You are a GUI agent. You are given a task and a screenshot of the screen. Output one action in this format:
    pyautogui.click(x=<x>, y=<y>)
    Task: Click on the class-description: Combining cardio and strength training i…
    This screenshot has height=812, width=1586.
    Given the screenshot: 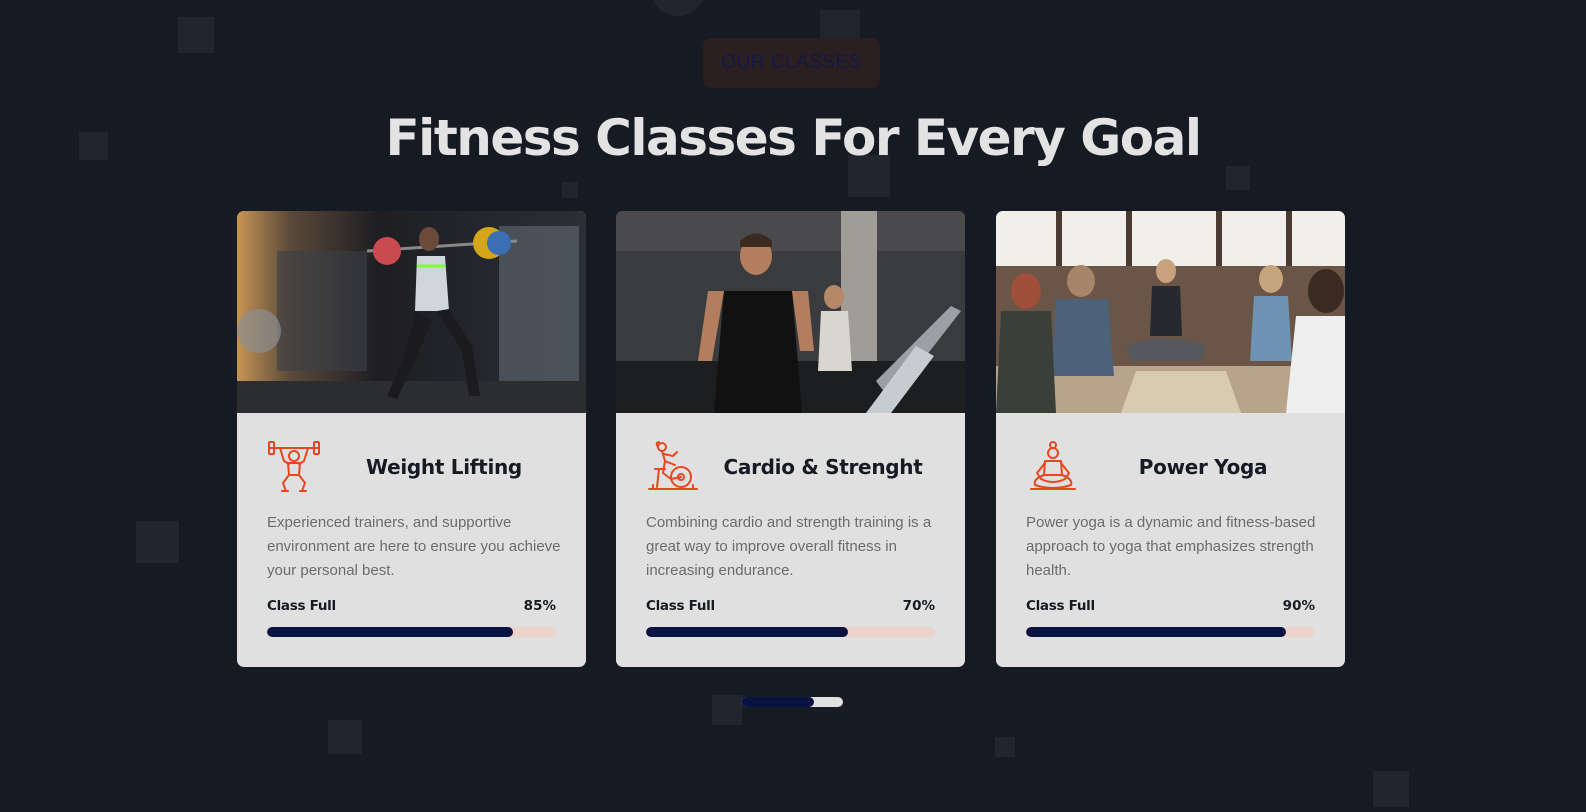 What is the action you would take?
    pyautogui.click(x=789, y=546)
    